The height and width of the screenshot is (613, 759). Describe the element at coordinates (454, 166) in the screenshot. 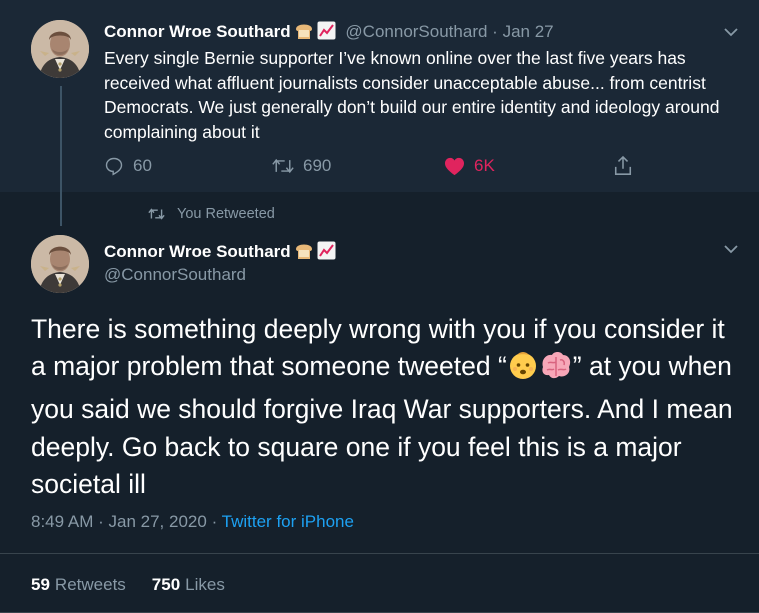

I see `heart-icon` at that location.